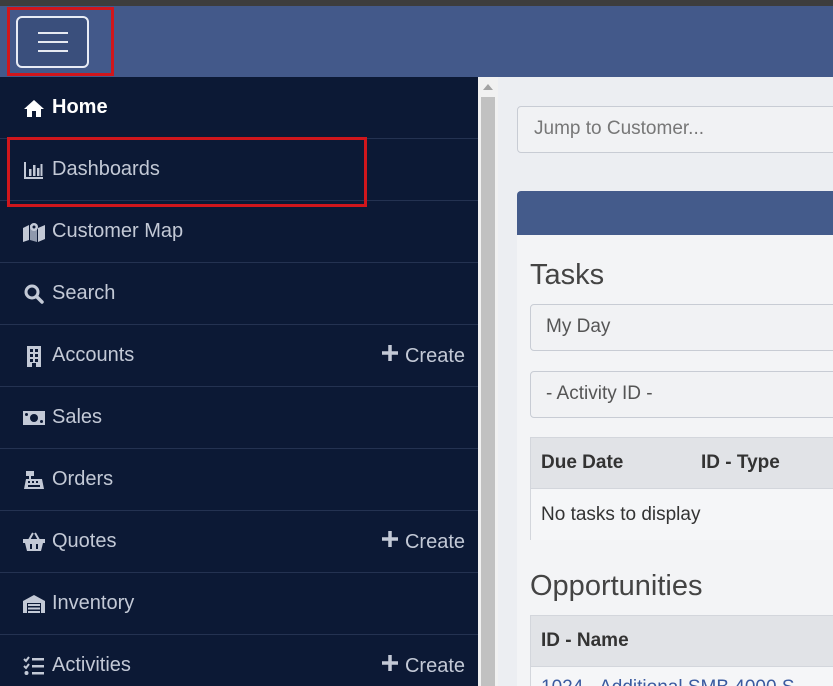 The width and height of the screenshot is (833, 686). Describe the element at coordinates (681, 327) in the screenshot. I see `day-filter-select: My Day` at that location.